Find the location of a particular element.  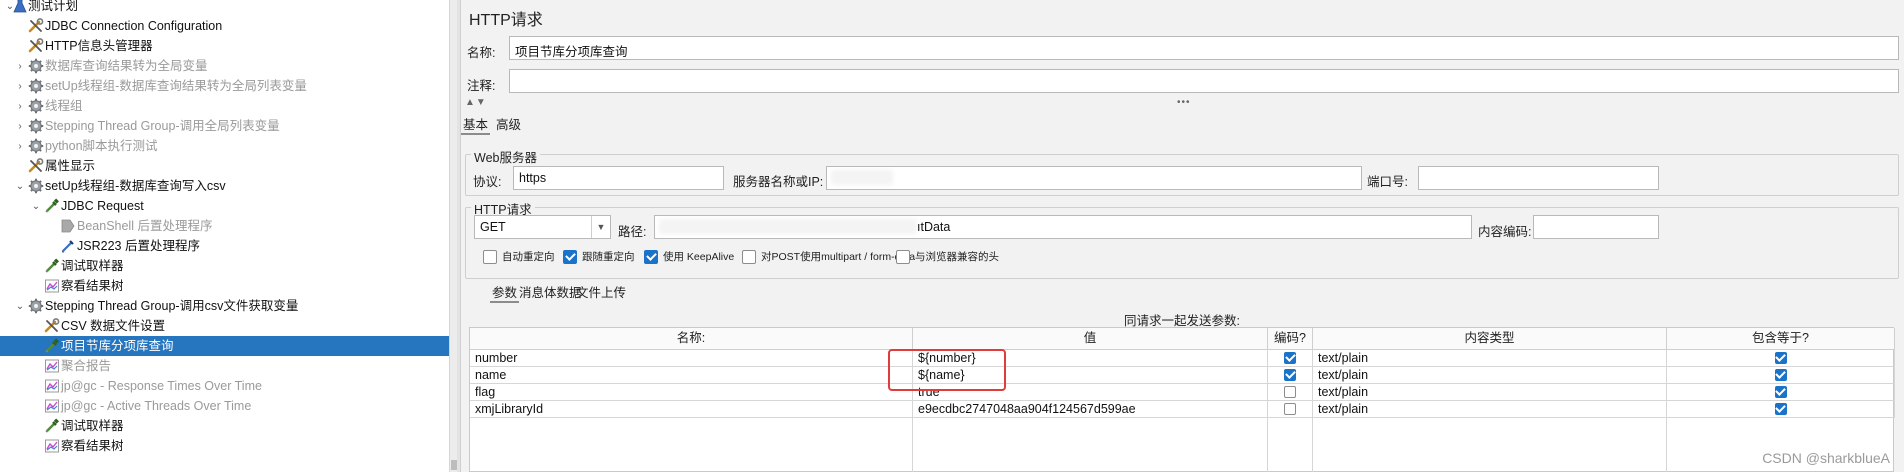

tree-scrollbar is located at coordinates (453, 236).